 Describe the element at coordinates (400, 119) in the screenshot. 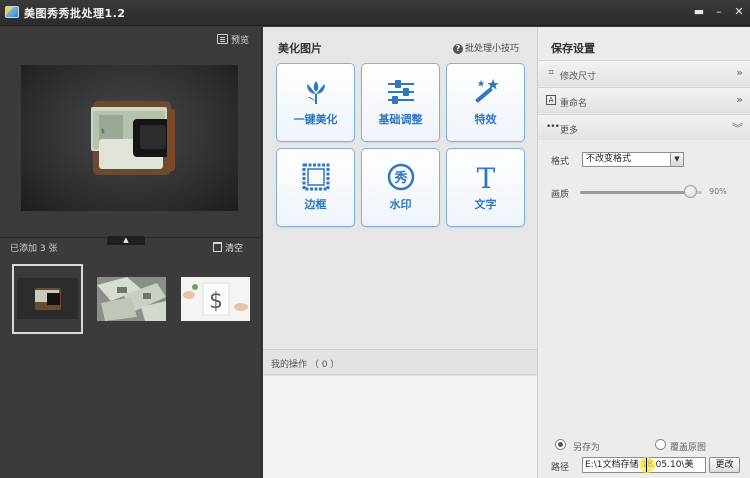

I see `tool-label: 基础调整` at that location.